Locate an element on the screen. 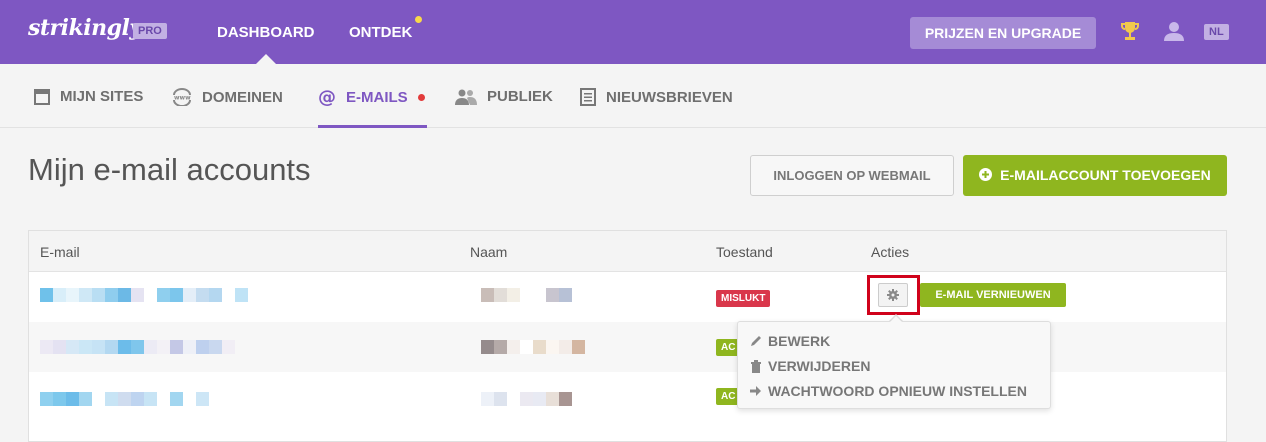 This screenshot has width=1266, height=442. trophy-icon is located at coordinates (1130, 33).